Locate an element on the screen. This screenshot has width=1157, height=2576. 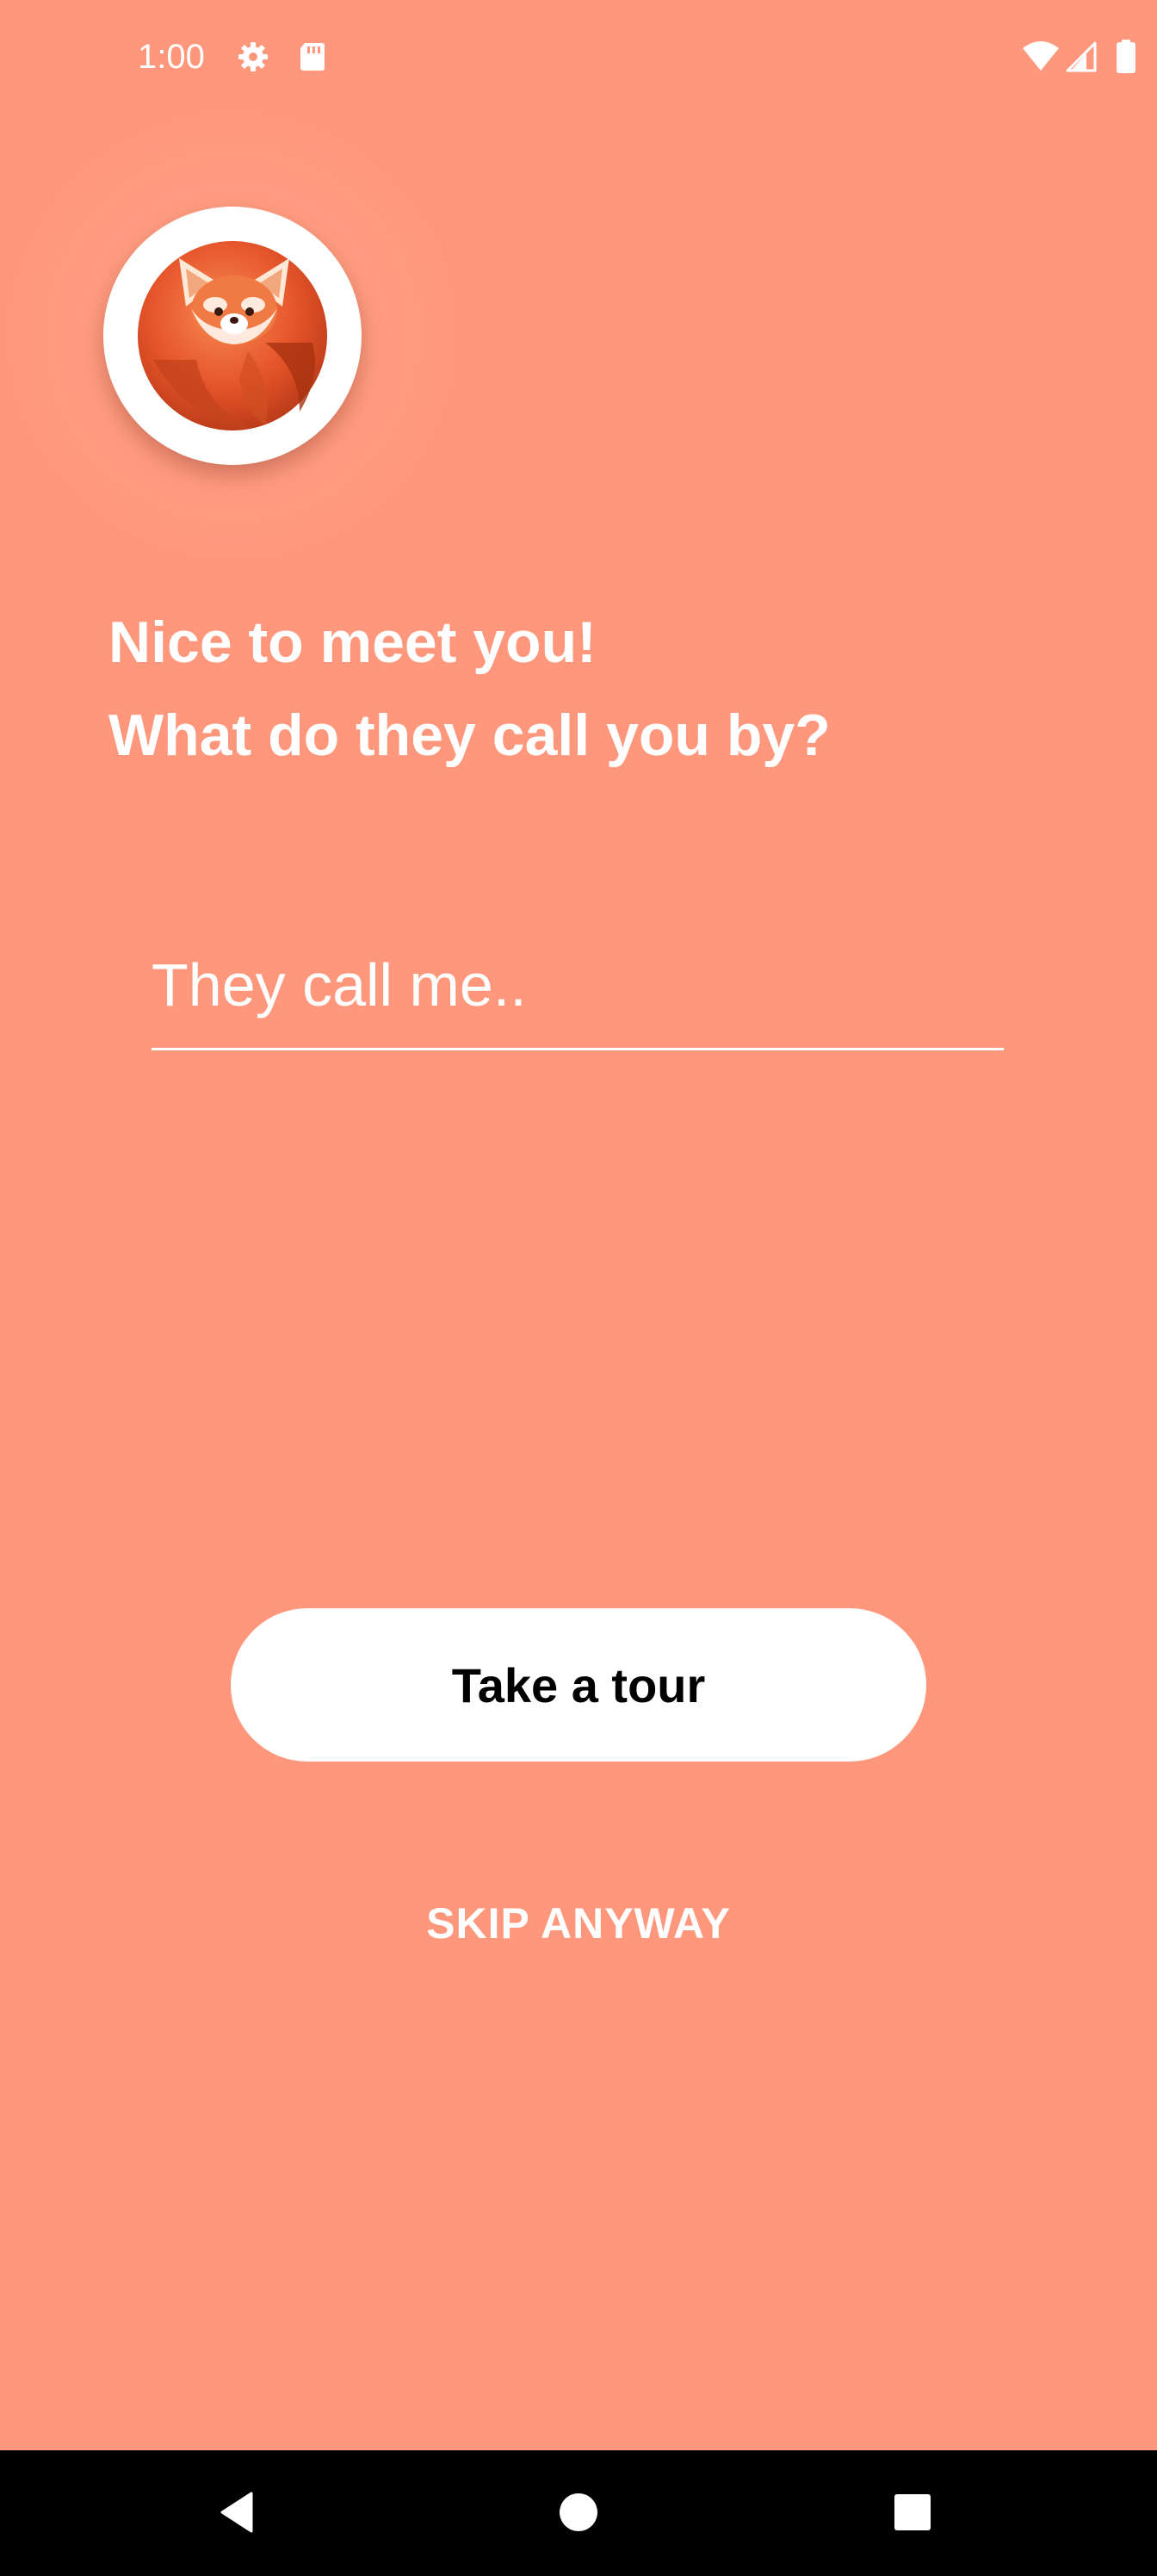
wifi-icon is located at coordinates (1041, 57).